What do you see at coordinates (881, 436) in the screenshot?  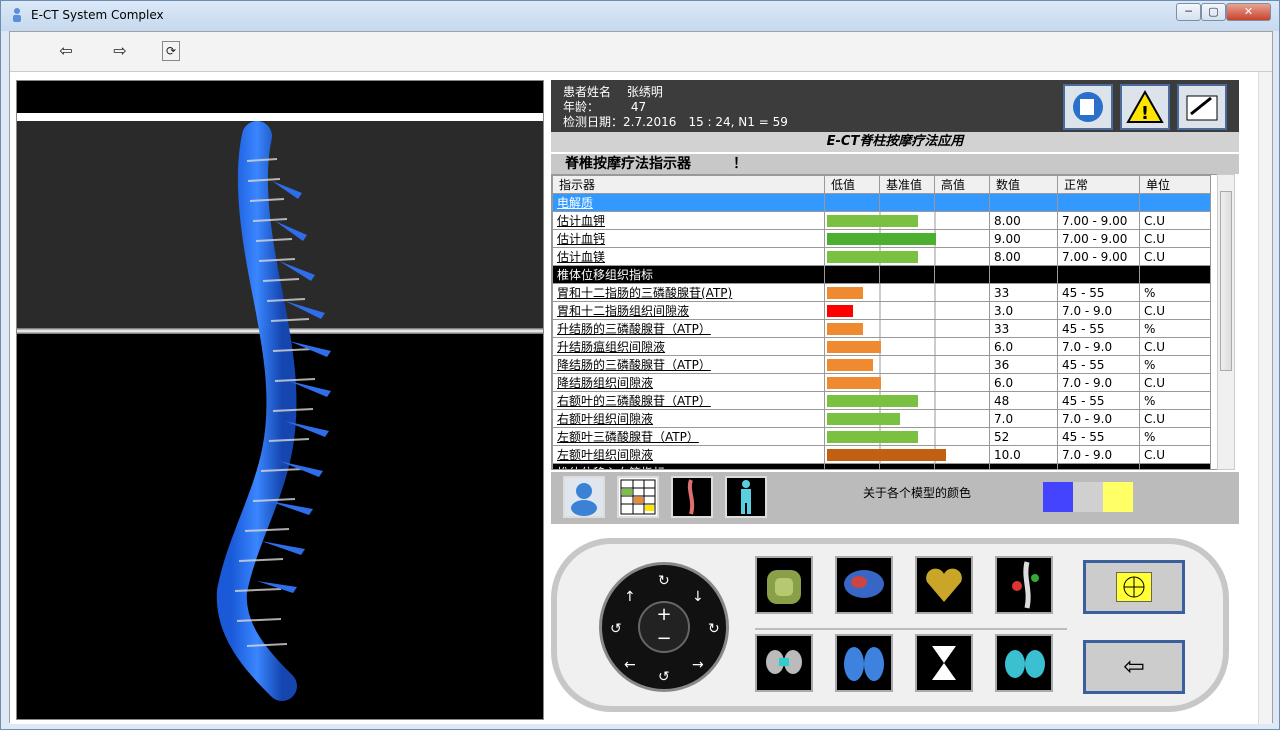 I see `table-row: 左额叶三磷酸腺苷（ATP） 52 45 - 55%` at bounding box center [881, 436].